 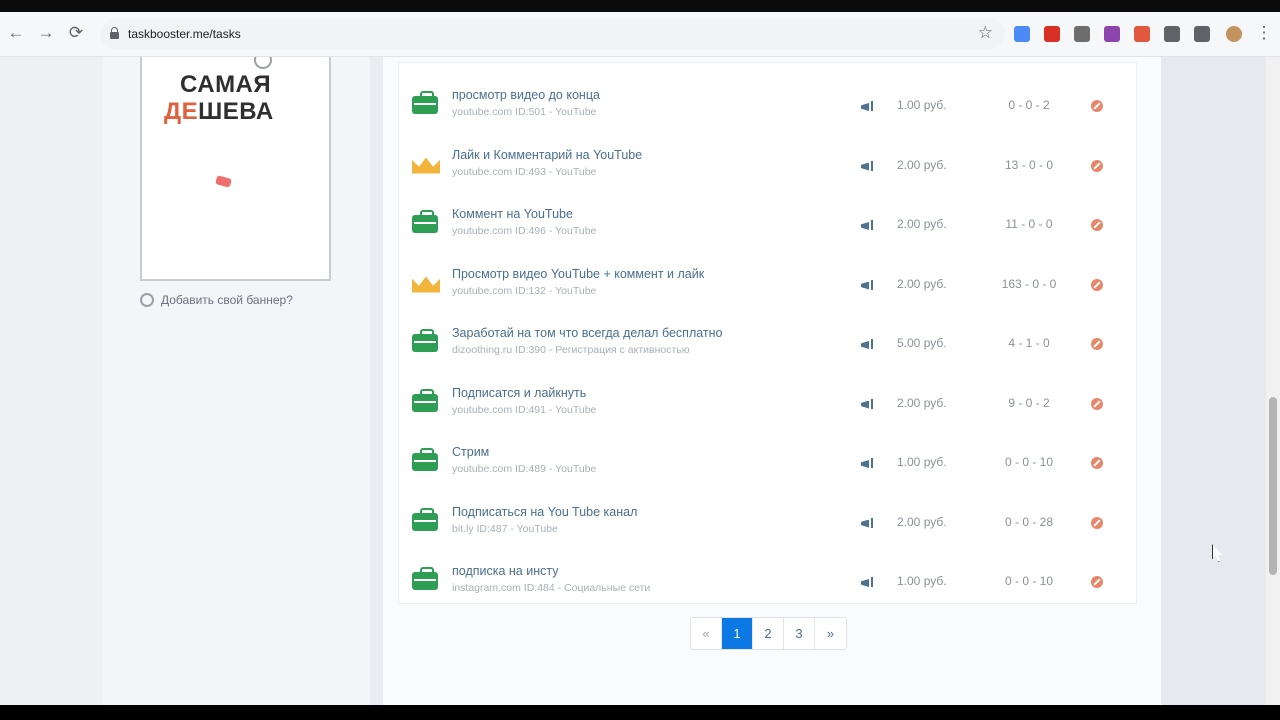 I want to click on task-meta: instagram.com ID:484 - Социальные сети, so click(x=551, y=588).